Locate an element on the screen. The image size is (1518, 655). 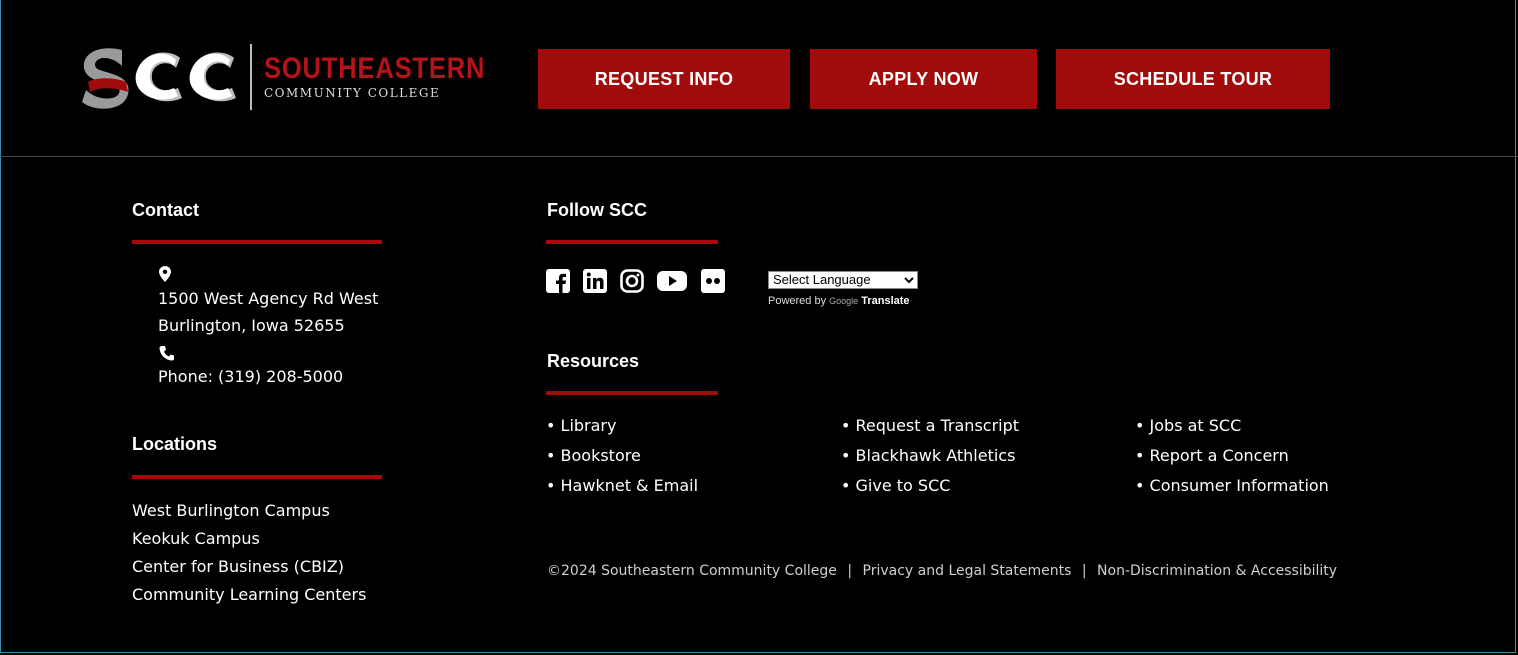
facebook-icon is located at coordinates (558, 281).